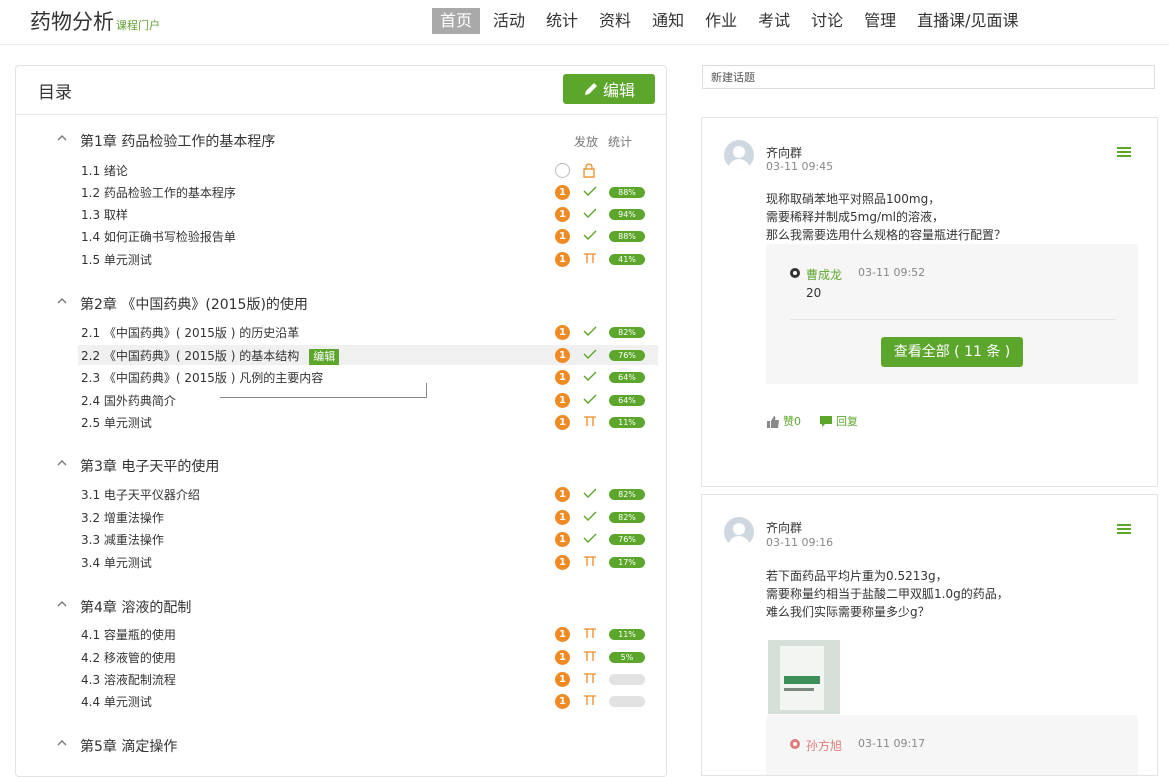  What do you see at coordinates (627, 562) in the screenshot?
I see `progress-pill: 17%` at bounding box center [627, 562].